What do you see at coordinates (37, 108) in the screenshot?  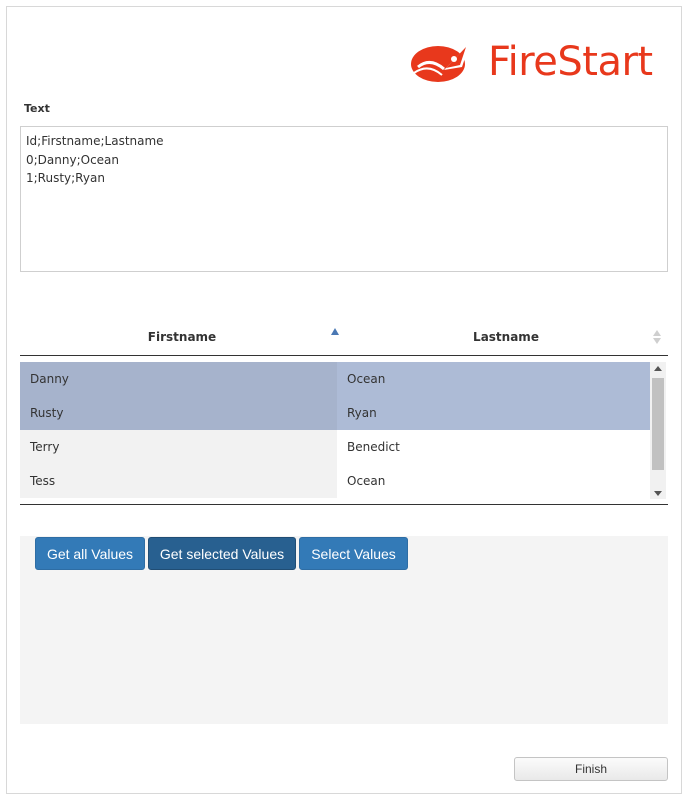 I see `text-field-label: Text` at bounding box center [37, 108].